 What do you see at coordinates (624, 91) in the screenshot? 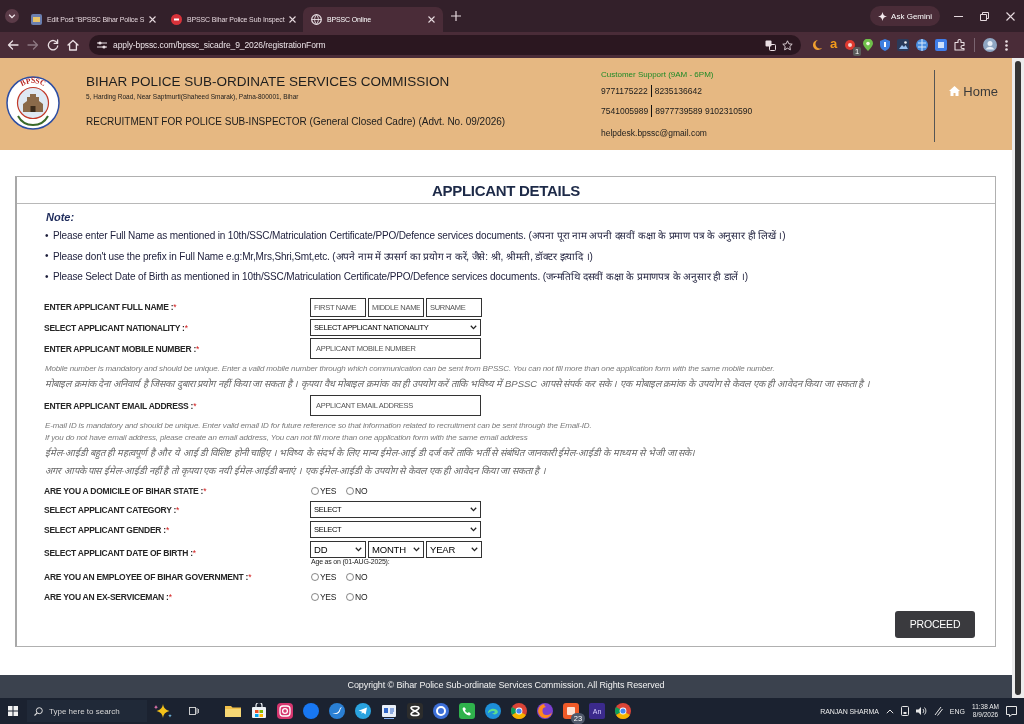
I see `phone-number: 9771175222` at bounding box center [624, 91].